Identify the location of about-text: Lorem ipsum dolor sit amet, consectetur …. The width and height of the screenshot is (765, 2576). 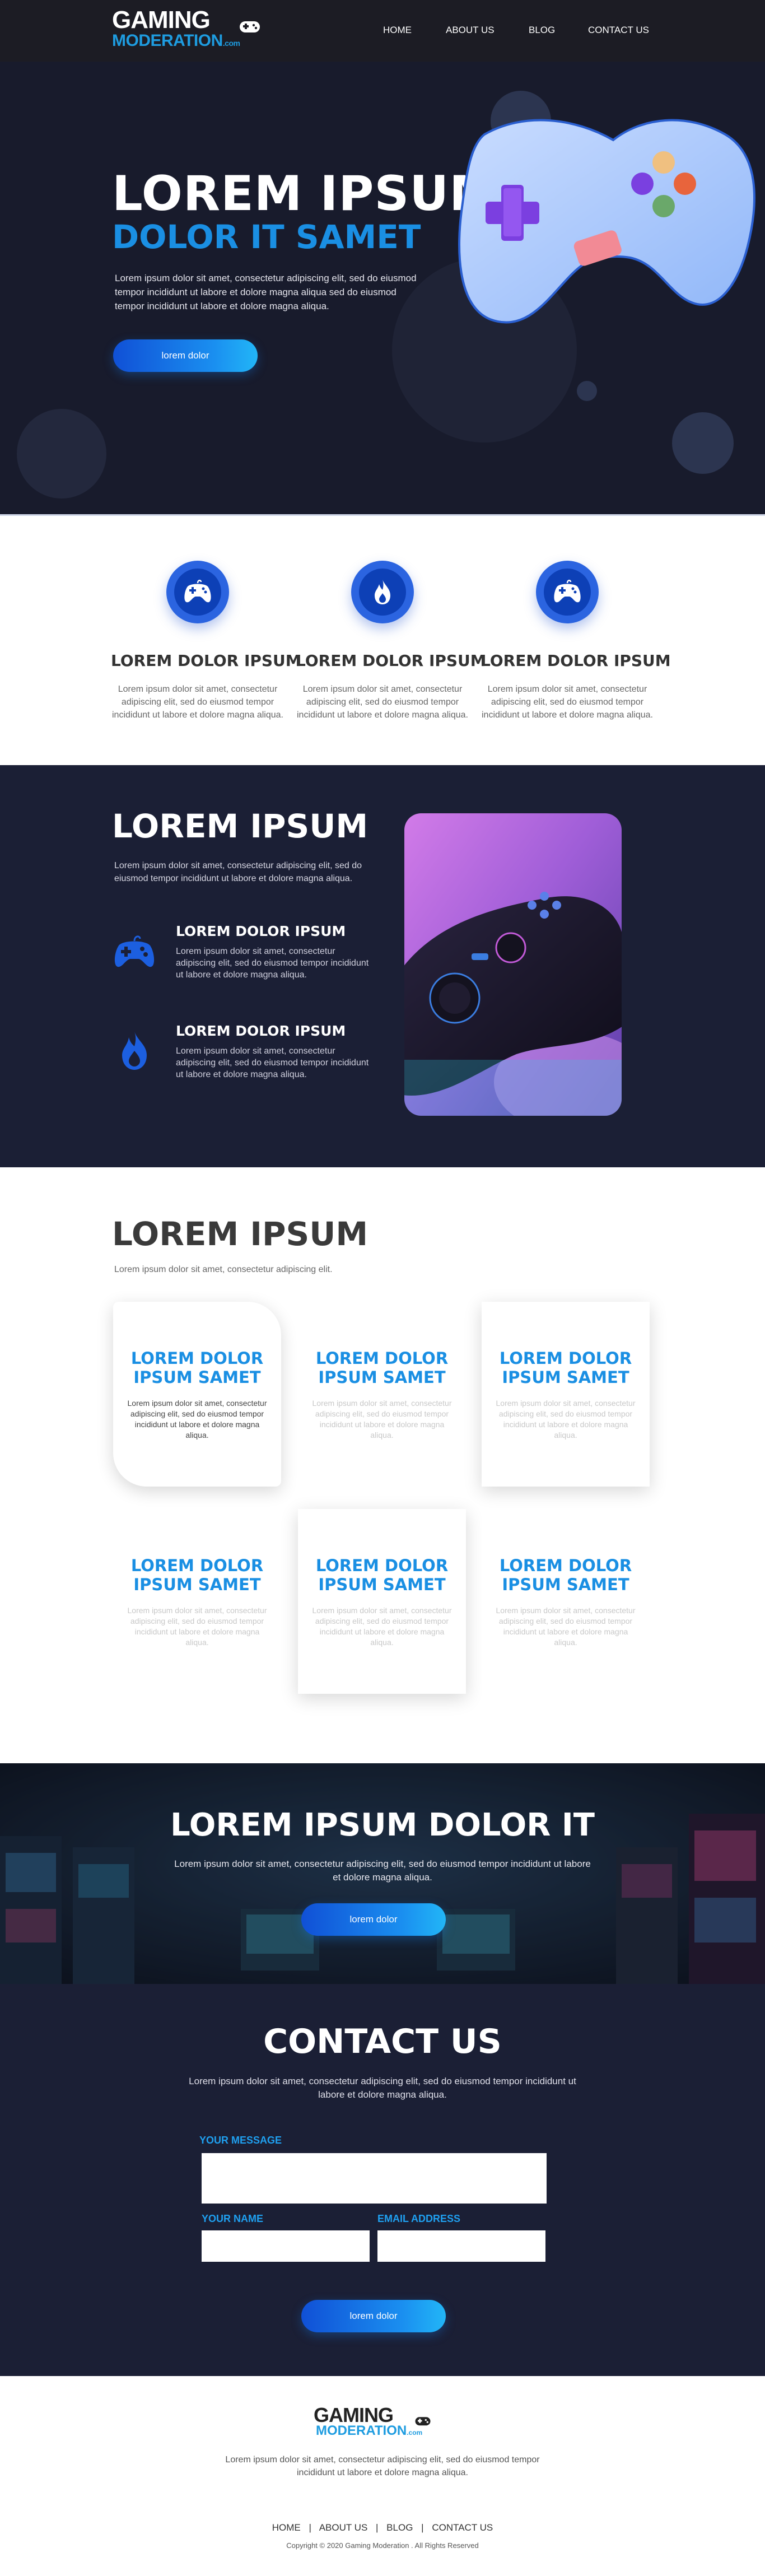
(238, 872).